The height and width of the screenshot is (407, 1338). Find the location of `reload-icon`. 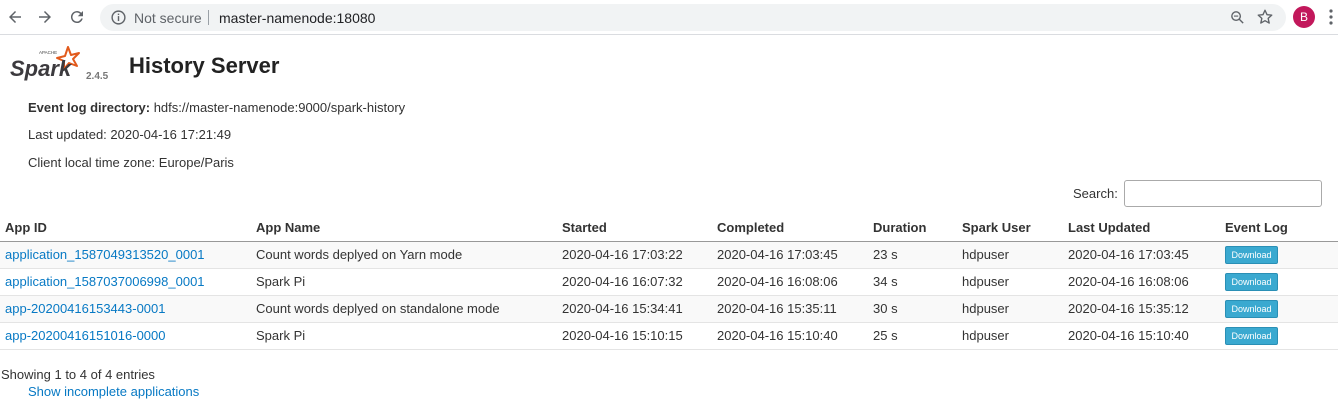

reload-icon is located at coordinates (76, 17).